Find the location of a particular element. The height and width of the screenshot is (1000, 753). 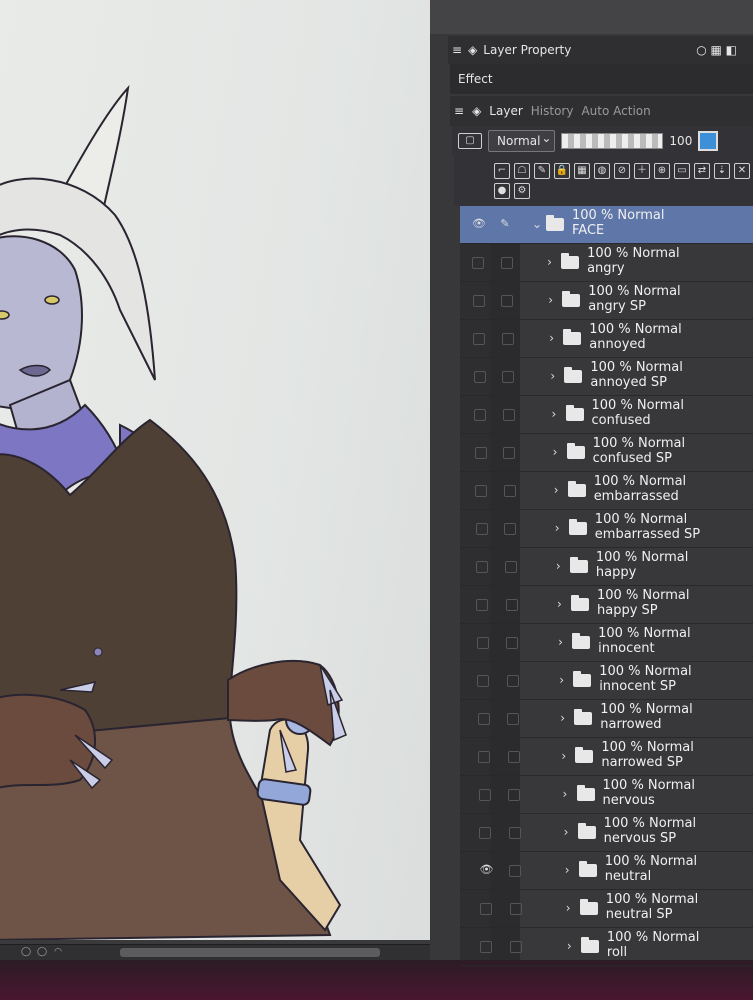

layer-folder-row: › 100 % Normal narrowed is located at coordinates (606, 719).